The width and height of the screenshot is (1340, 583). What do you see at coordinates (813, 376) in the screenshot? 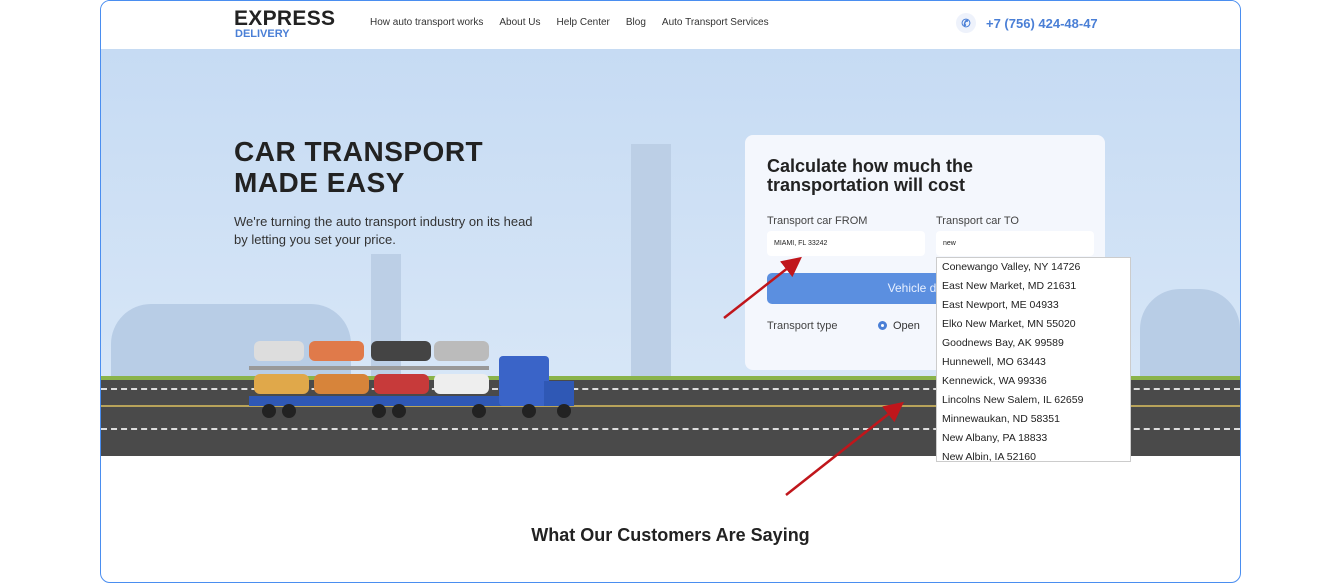
I see `annotation-arrows` at bounding box center [813, 376].